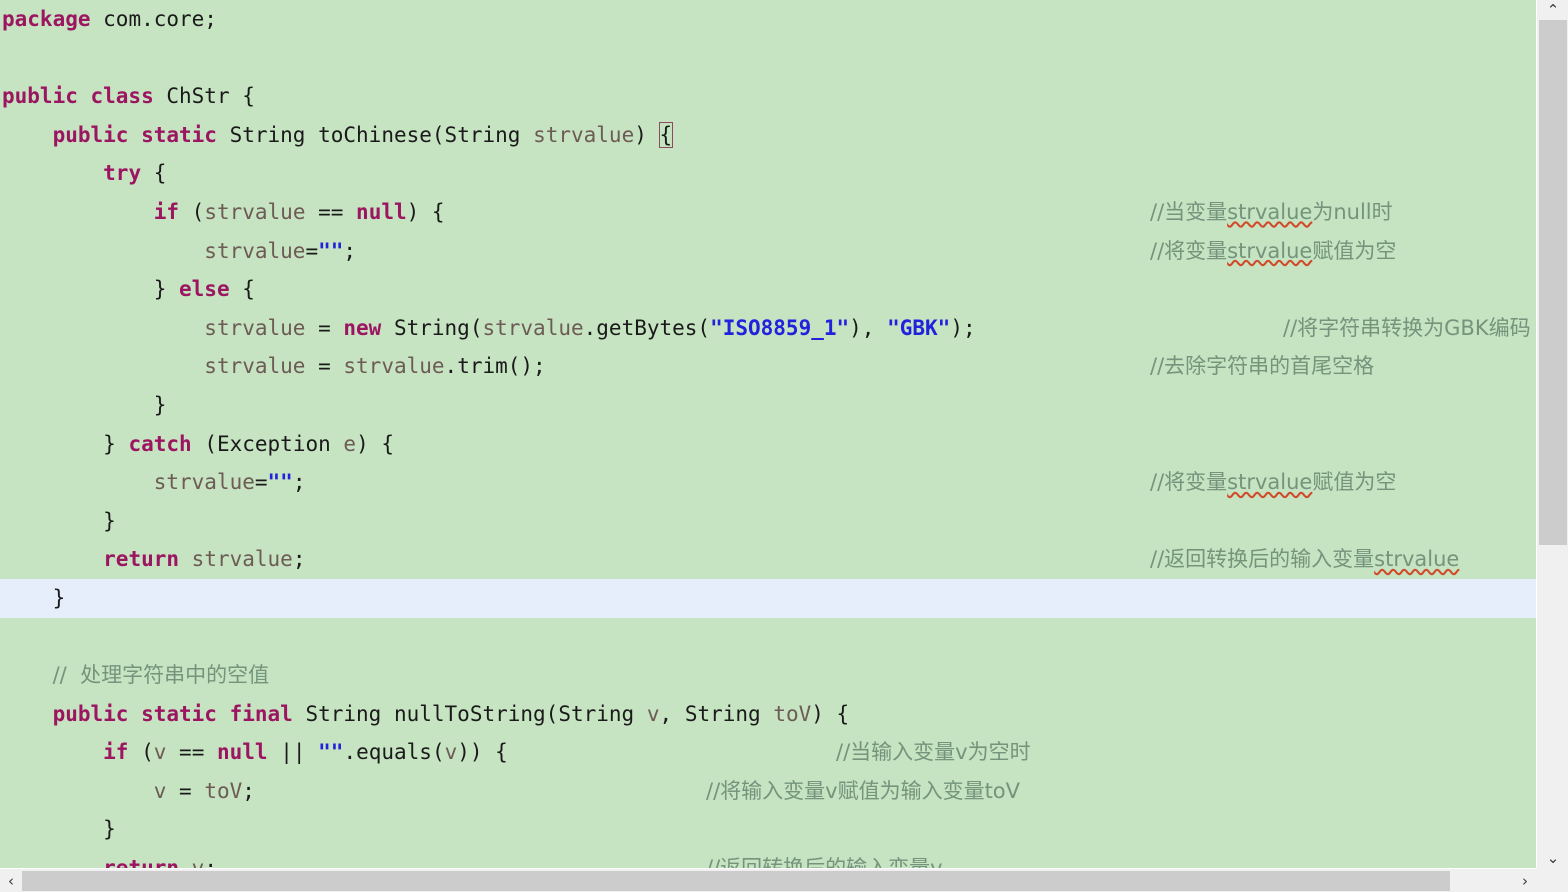  What do you see at coordinates (868, 327) in the screenshot?
I see `code-token: ),` at bounding box center [868, 327].